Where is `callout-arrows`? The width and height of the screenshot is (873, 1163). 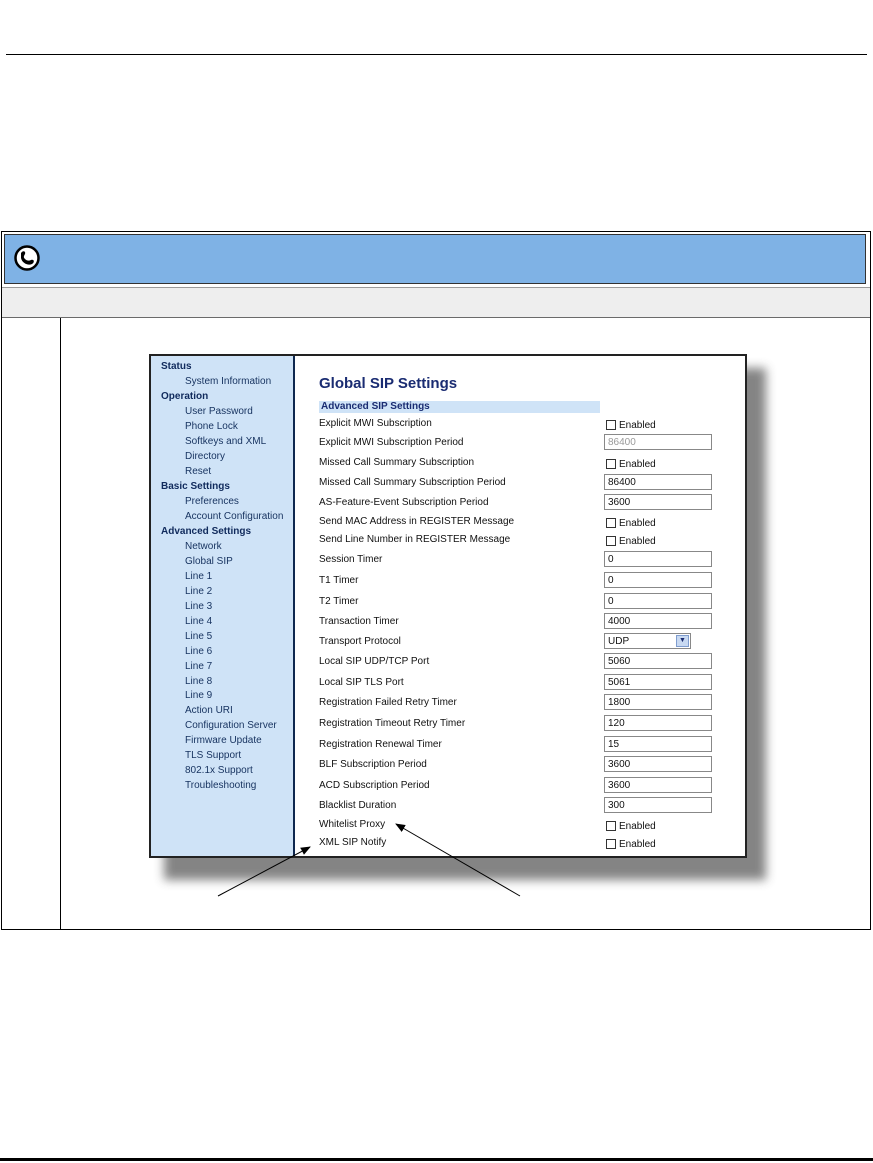 callout-arrows is located at coordinates (369, 860).